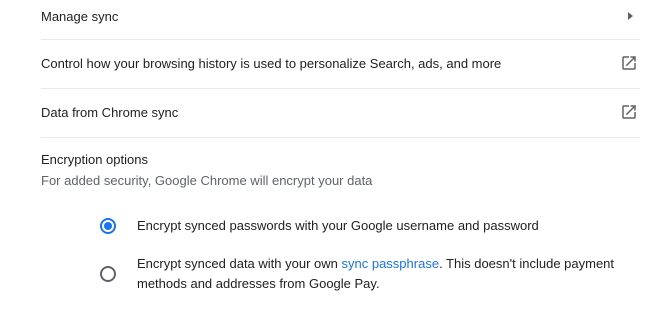  What do you see at coordinates (239, 263) in the screenshot?
I see `option-2-text-before: Encrypt synced data with your own` at bounding box center [239, 263].